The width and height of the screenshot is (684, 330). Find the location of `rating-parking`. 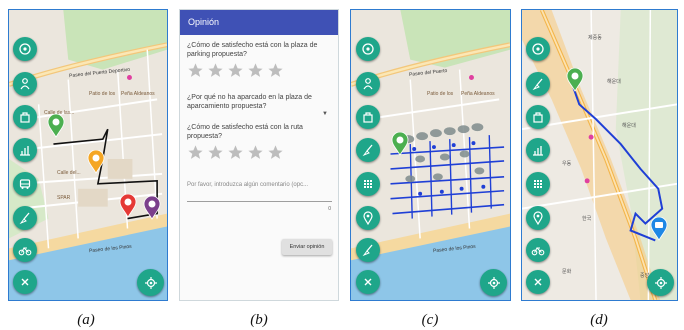

rating-parking is located at coordinates (235, 70).